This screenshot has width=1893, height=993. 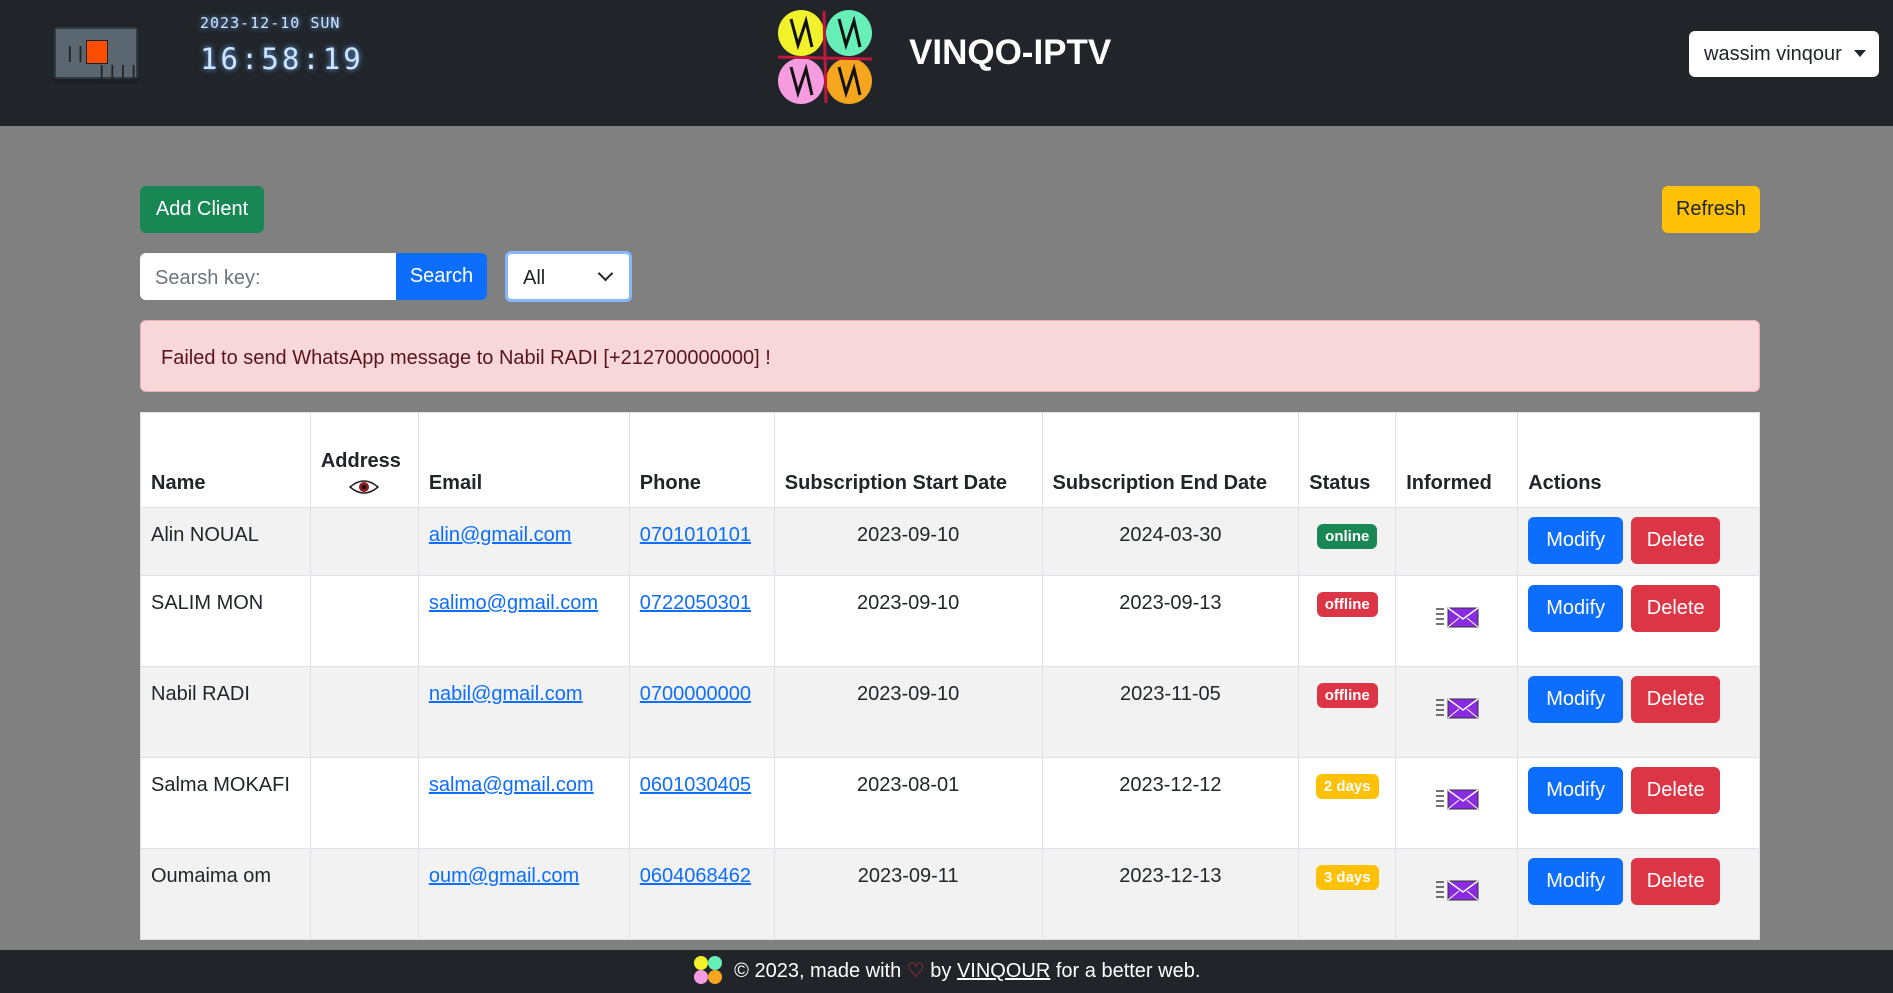 What do you see at coordinates (202, 209) in the screenshot?
I see `add-client-button: Add Client` at bounding box center [202, 209].